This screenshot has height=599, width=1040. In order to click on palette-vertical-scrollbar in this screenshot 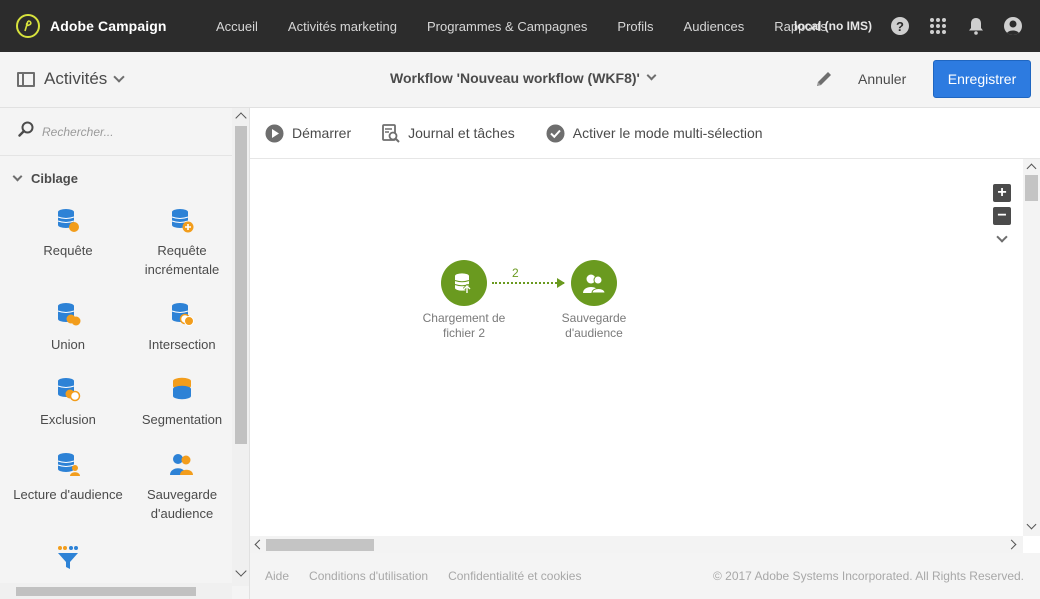, I will do `click(240, 347)`.